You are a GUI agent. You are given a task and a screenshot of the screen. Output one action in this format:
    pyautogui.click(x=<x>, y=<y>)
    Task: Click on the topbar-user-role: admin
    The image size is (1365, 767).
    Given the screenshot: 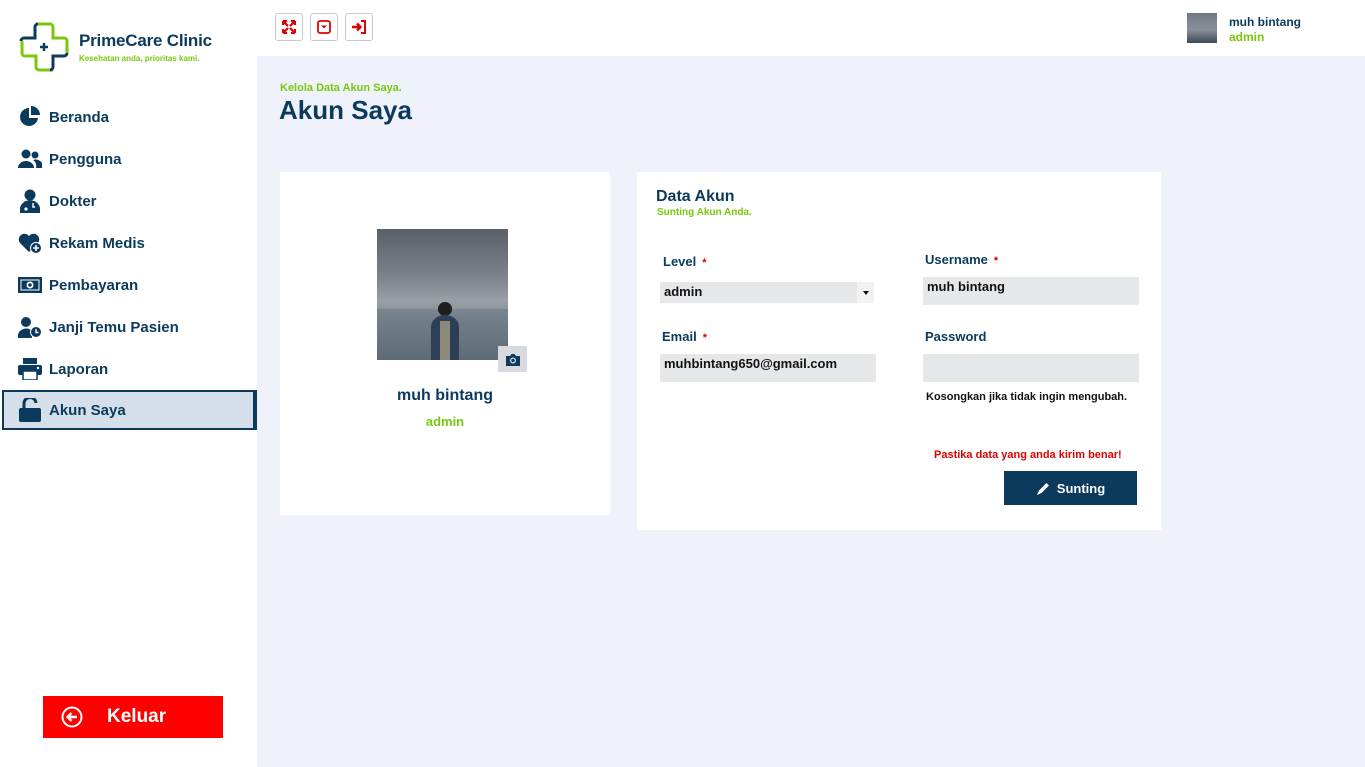 What is the action you would take?
    pyautogui.click(x=1247, y=37)
    